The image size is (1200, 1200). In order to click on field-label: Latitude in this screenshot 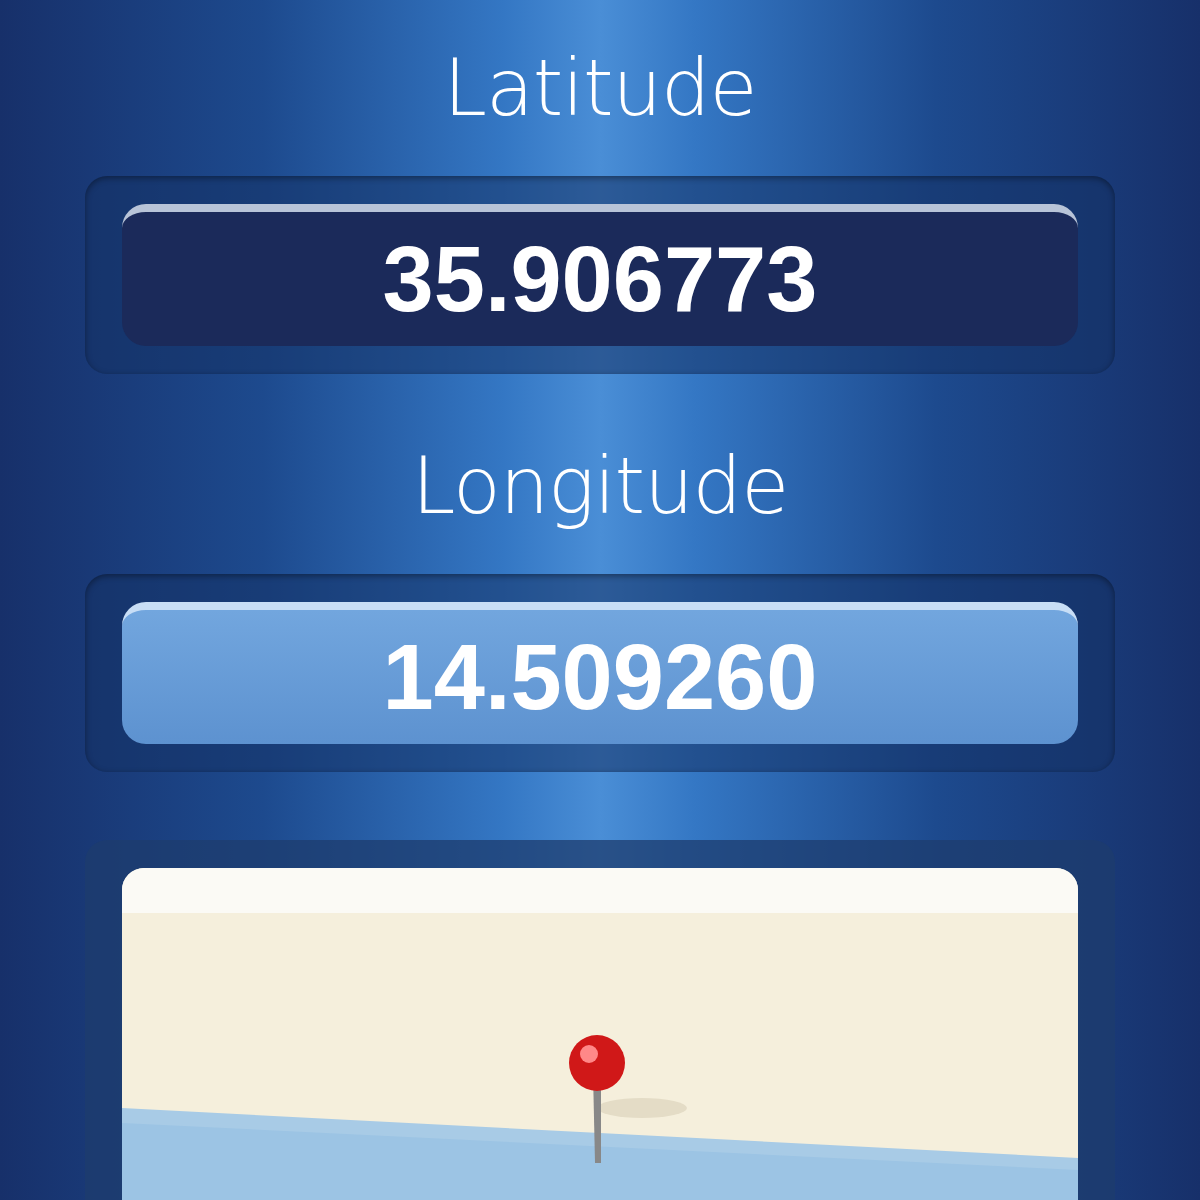, I will do `click(600, 88)`.